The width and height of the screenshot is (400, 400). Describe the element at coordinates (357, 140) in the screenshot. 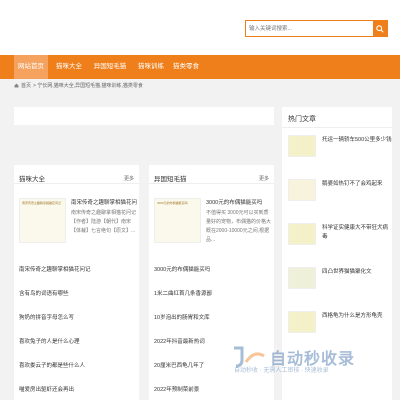

I see `article-title: 托运一辆轿车500公里多少钱` at that location.